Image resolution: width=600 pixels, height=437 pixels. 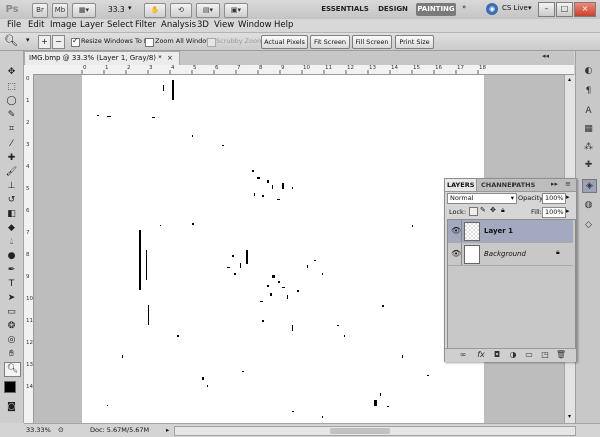 What do you see at coordinates (75, 41) in the screenshot?
I see `resize-windows-checkbox` at bounding box center [75, 41].